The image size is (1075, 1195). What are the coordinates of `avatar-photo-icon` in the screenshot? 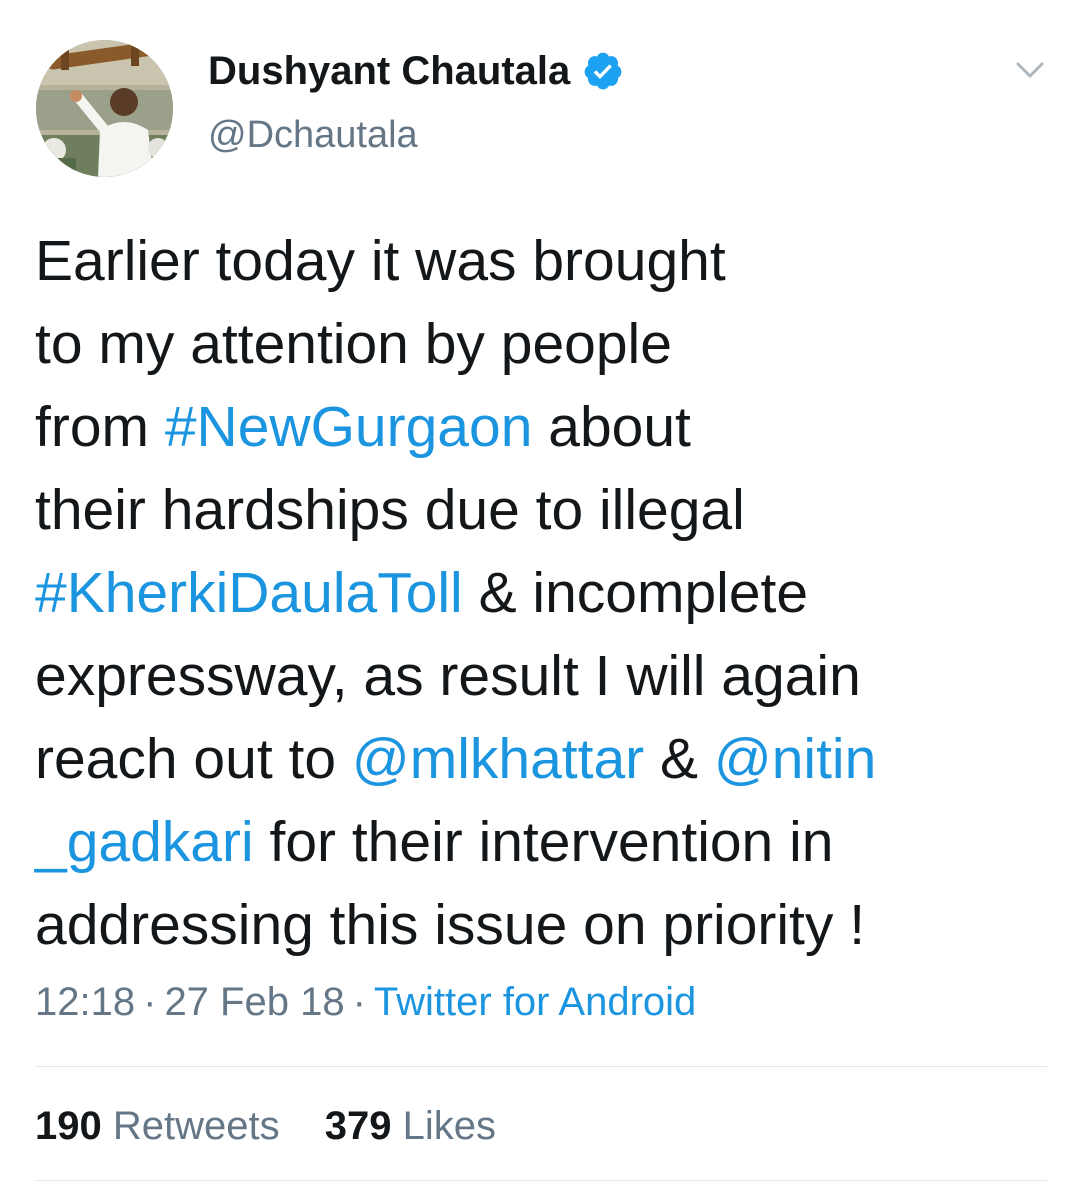 It's located at (104, 108).